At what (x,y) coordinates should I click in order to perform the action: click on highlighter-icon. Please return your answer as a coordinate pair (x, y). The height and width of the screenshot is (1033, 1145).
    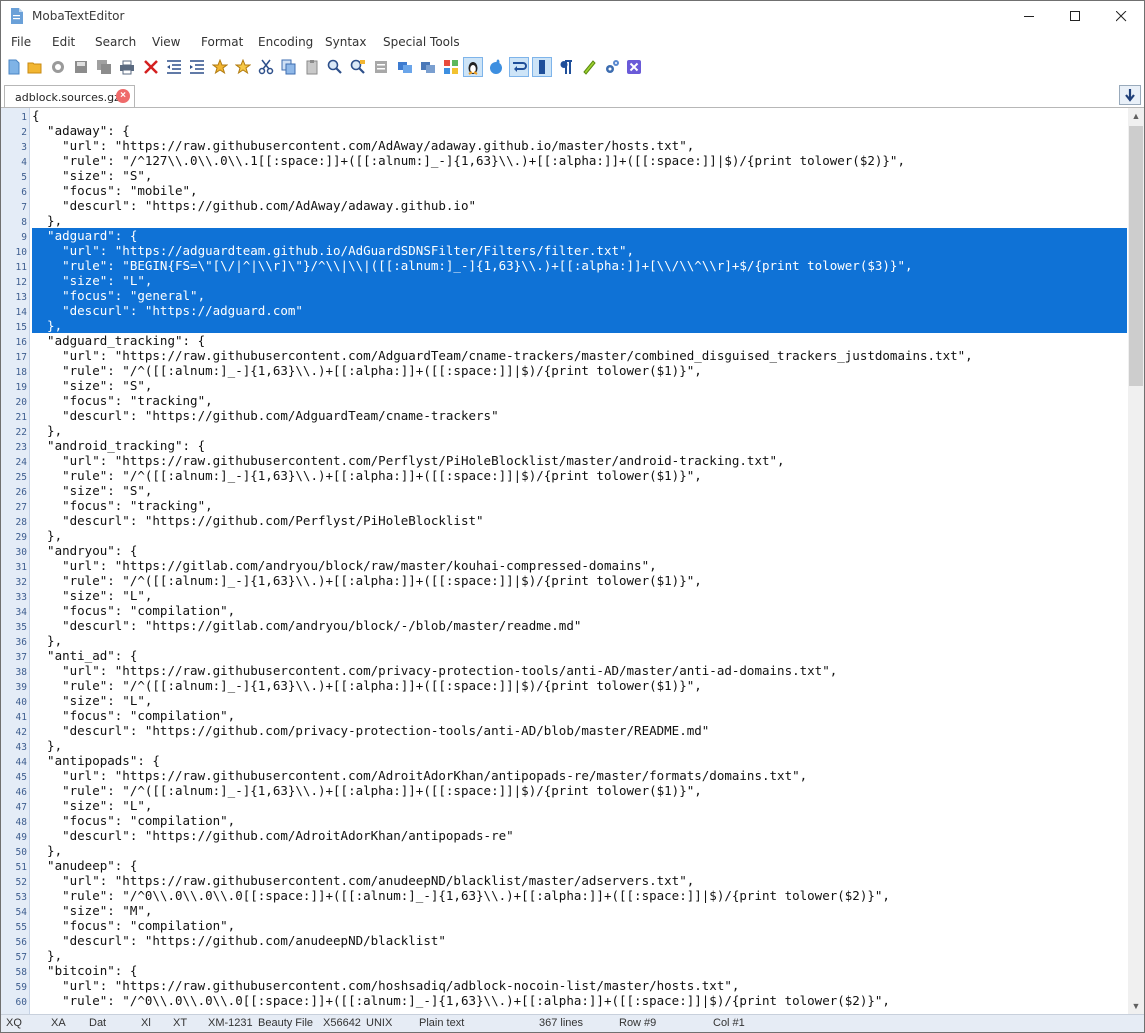
    Looking at the image, I should click on (589, 67).